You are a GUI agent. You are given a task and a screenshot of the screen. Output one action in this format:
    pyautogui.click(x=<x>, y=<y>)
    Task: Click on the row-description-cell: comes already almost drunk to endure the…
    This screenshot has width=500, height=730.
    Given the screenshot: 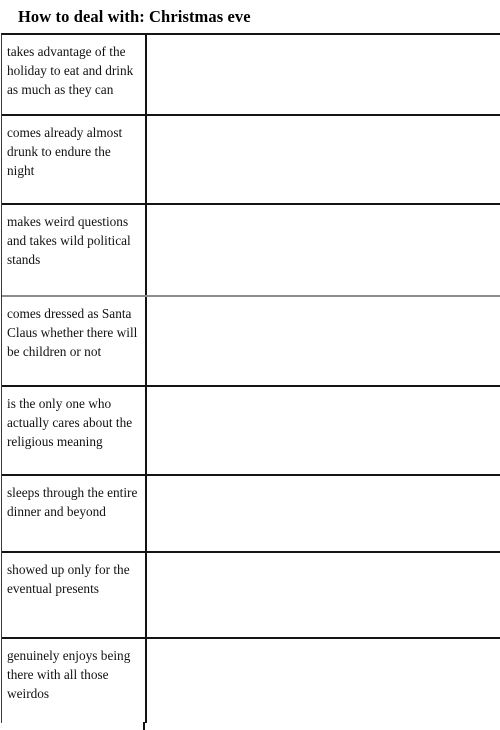 What is the action you would take?
    pyautogui.click(x=65, y=152)
    